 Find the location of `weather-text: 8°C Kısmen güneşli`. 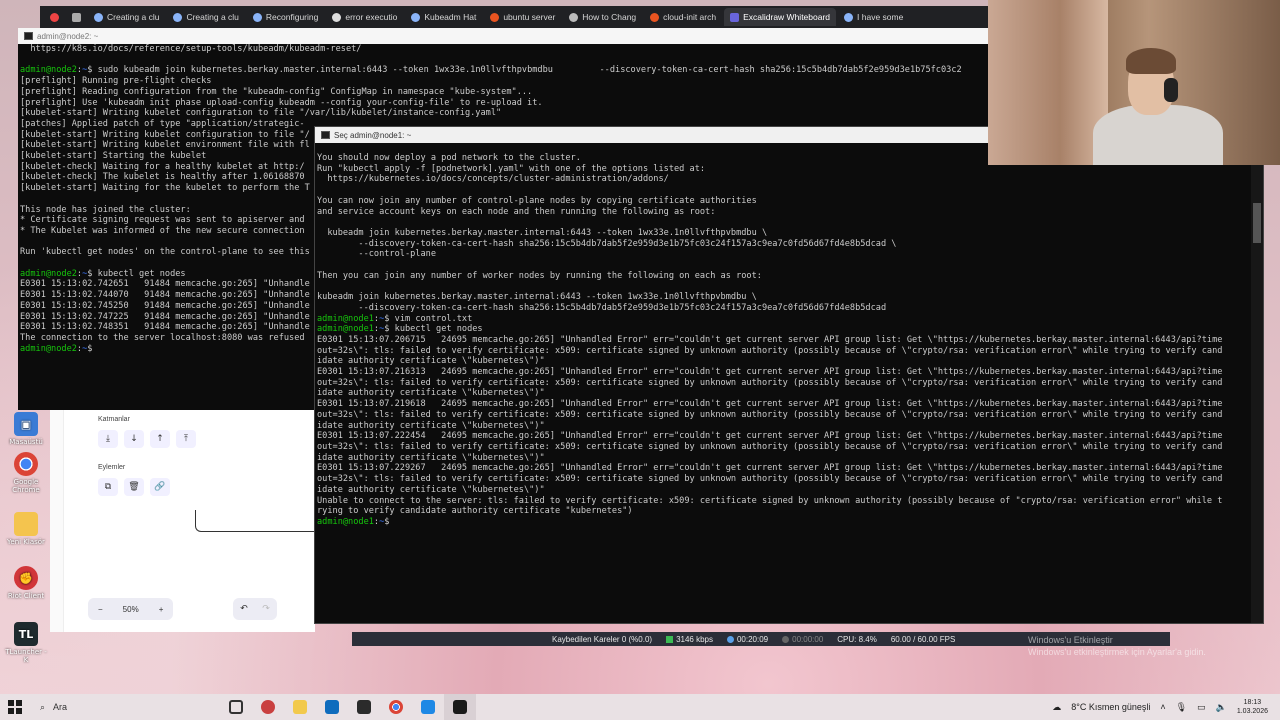

weather-text: 8°C Kısmen güneşli is located at coordinates (1110, 707).